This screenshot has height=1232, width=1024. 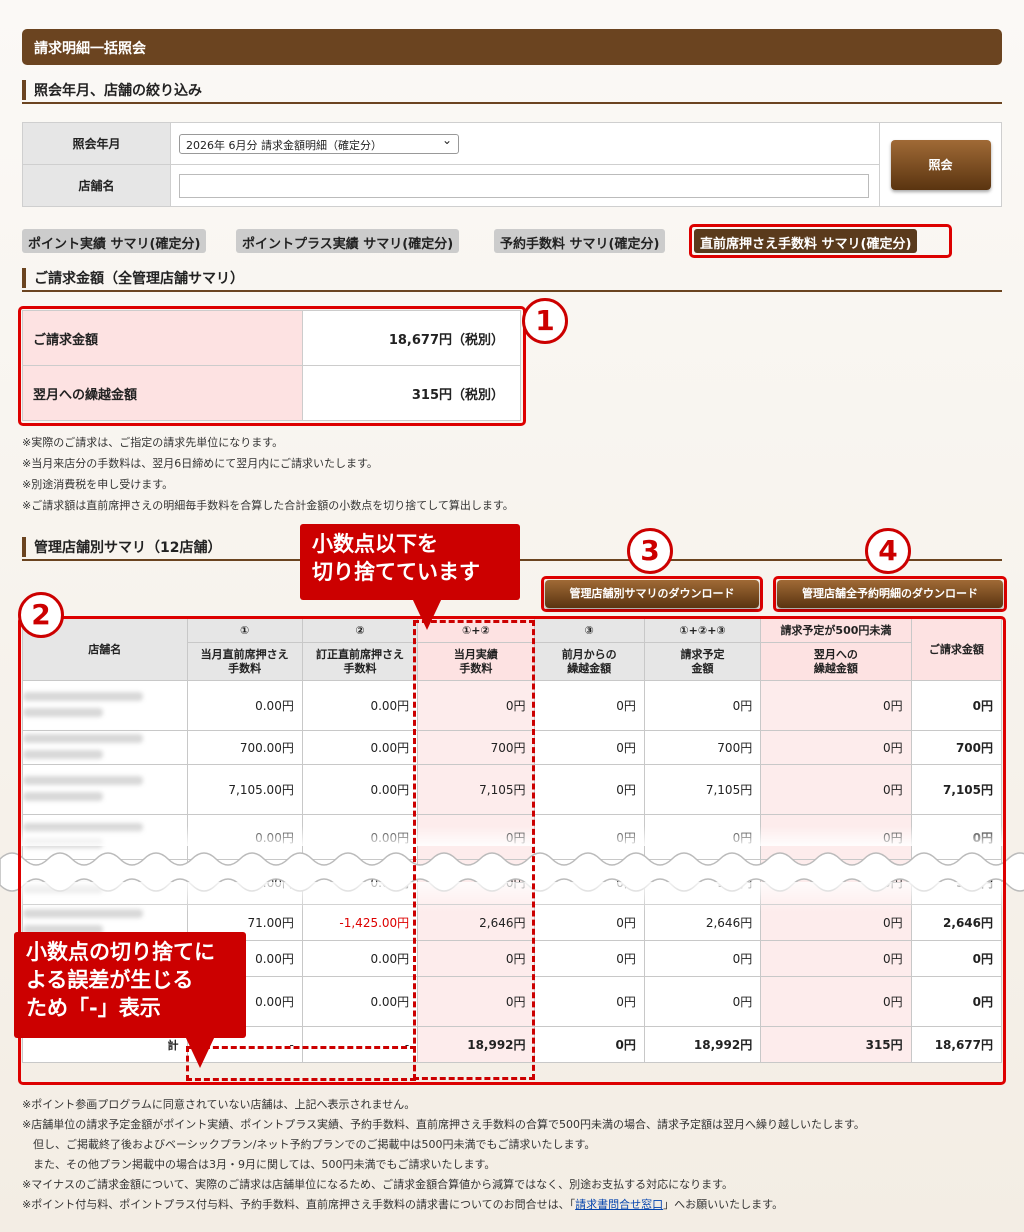 I want to click on search-button: 照会, so click(x=940, y=164).